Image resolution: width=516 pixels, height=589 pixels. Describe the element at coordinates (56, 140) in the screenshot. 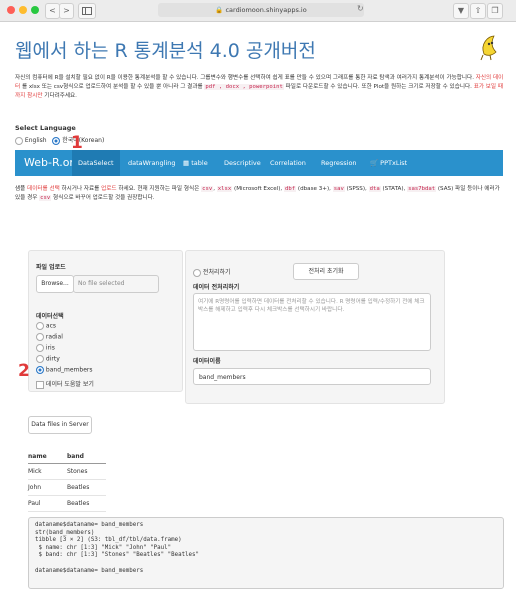

I see `language-radio-korean` at that location.